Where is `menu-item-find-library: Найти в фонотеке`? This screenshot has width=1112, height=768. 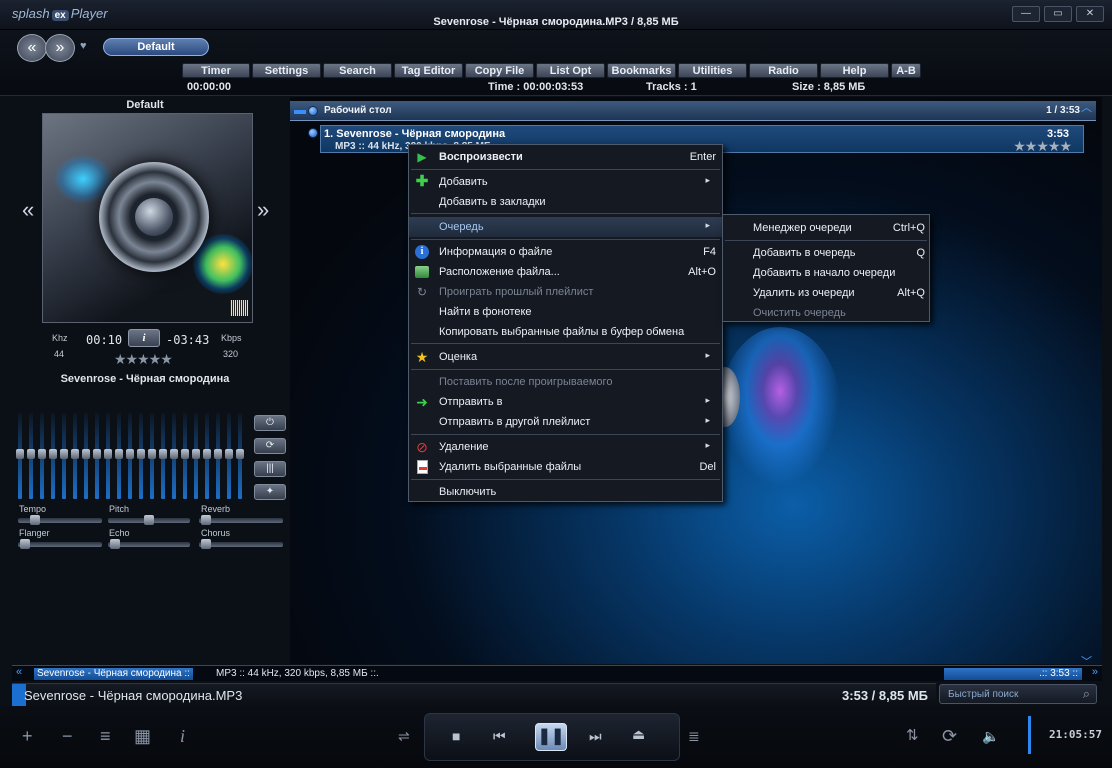 menu-item-find-library: Найти в фонотеке is located at coordinates (565, 312).